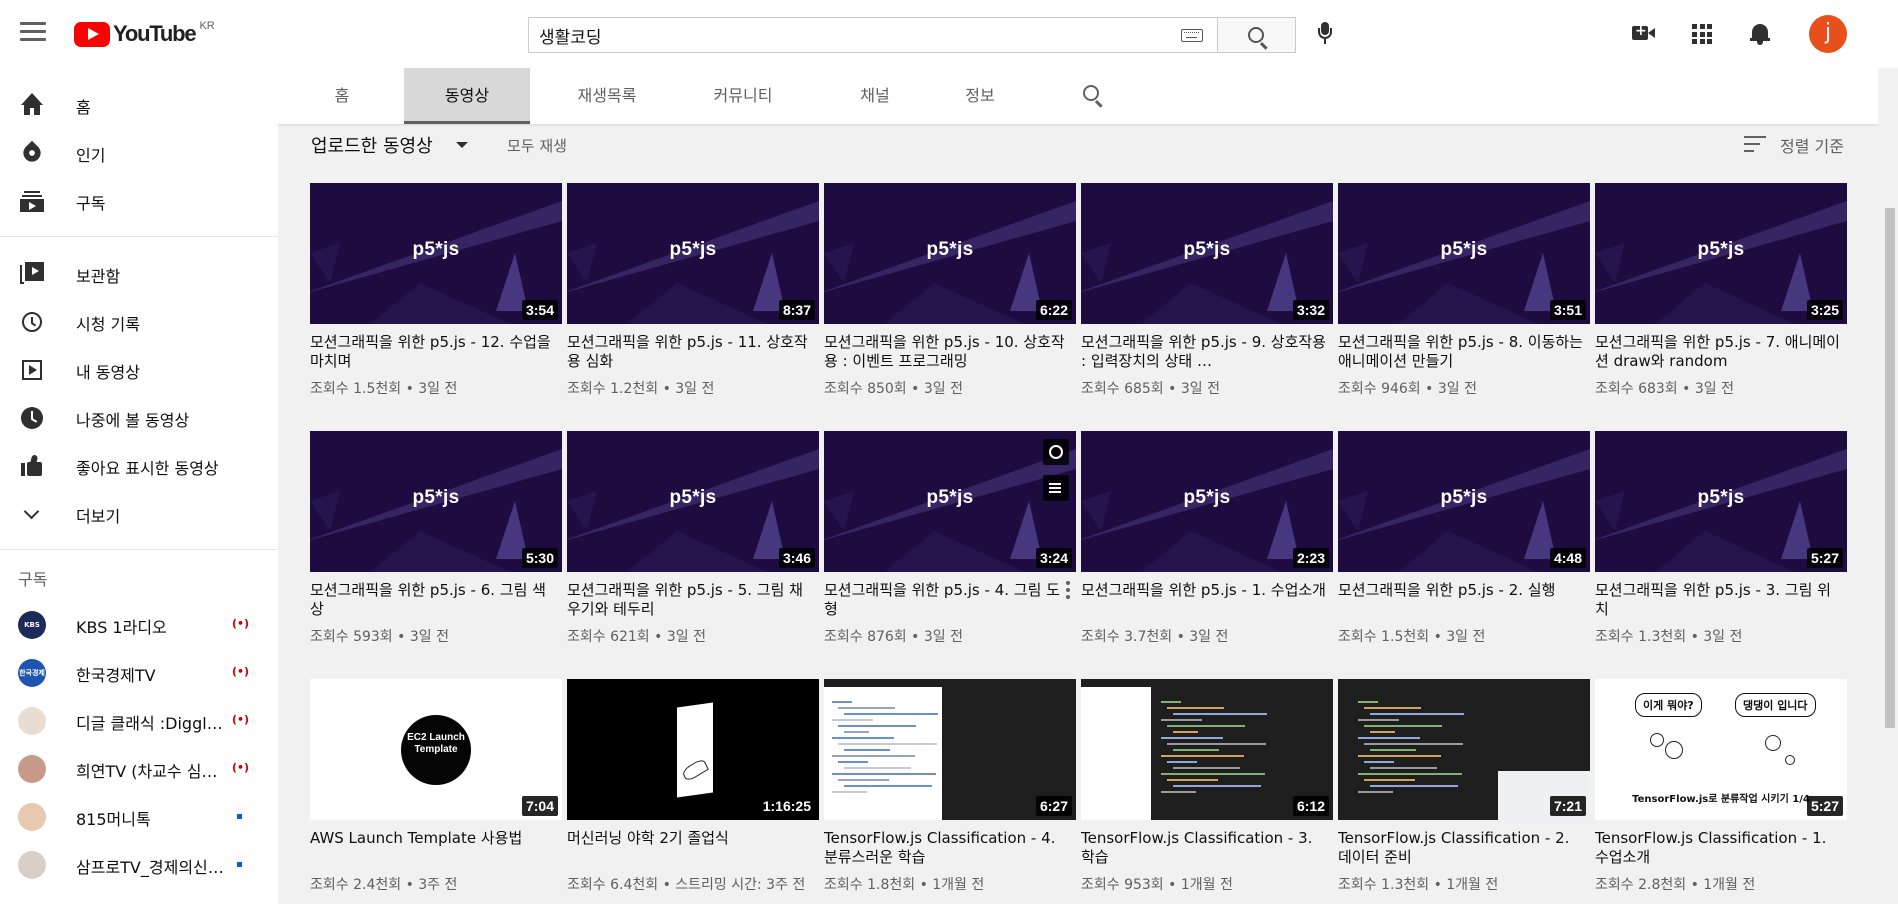 The height and width of the screenshot is (904, 1898). What do you see at coordinates (32, 466) in the screenshot?
I see `liked-videos-icon` at bounding box center [32, 466].